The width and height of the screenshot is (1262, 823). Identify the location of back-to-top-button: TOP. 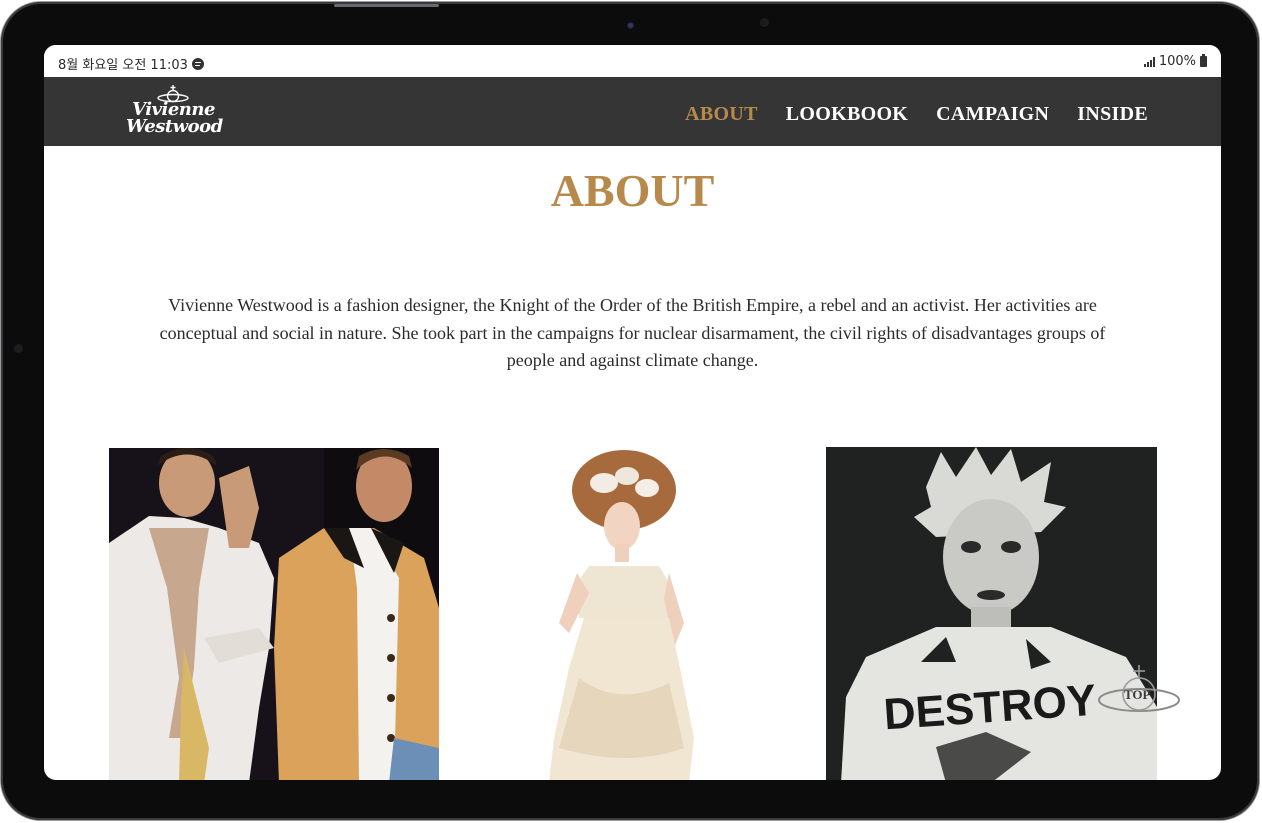
(1139, 692).